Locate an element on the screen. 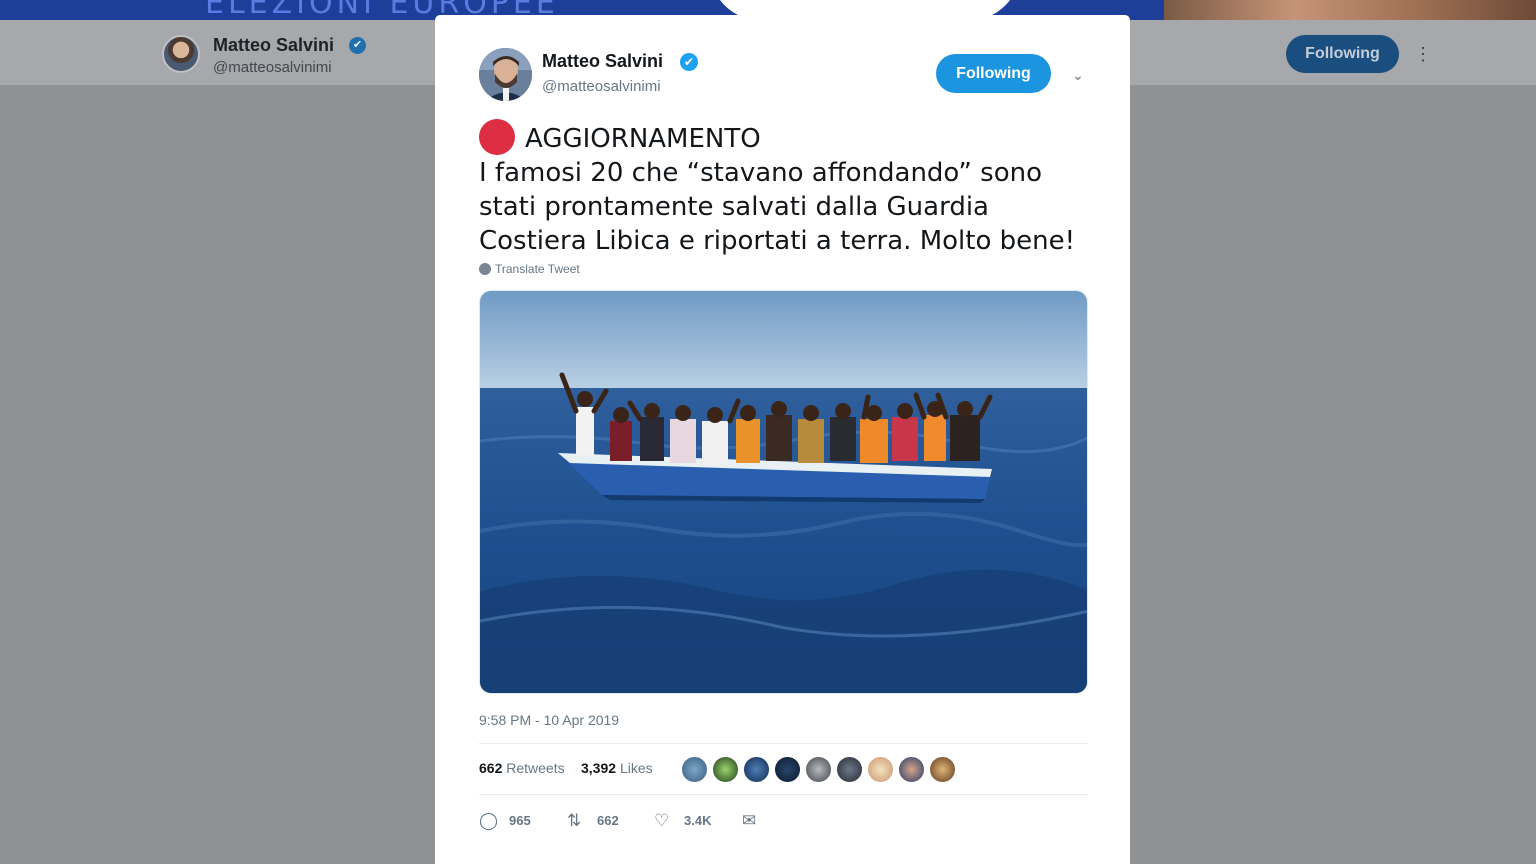 The image size is (1536, 864). like-button: ♡ 3.4K is located at coordinates (682, 822).